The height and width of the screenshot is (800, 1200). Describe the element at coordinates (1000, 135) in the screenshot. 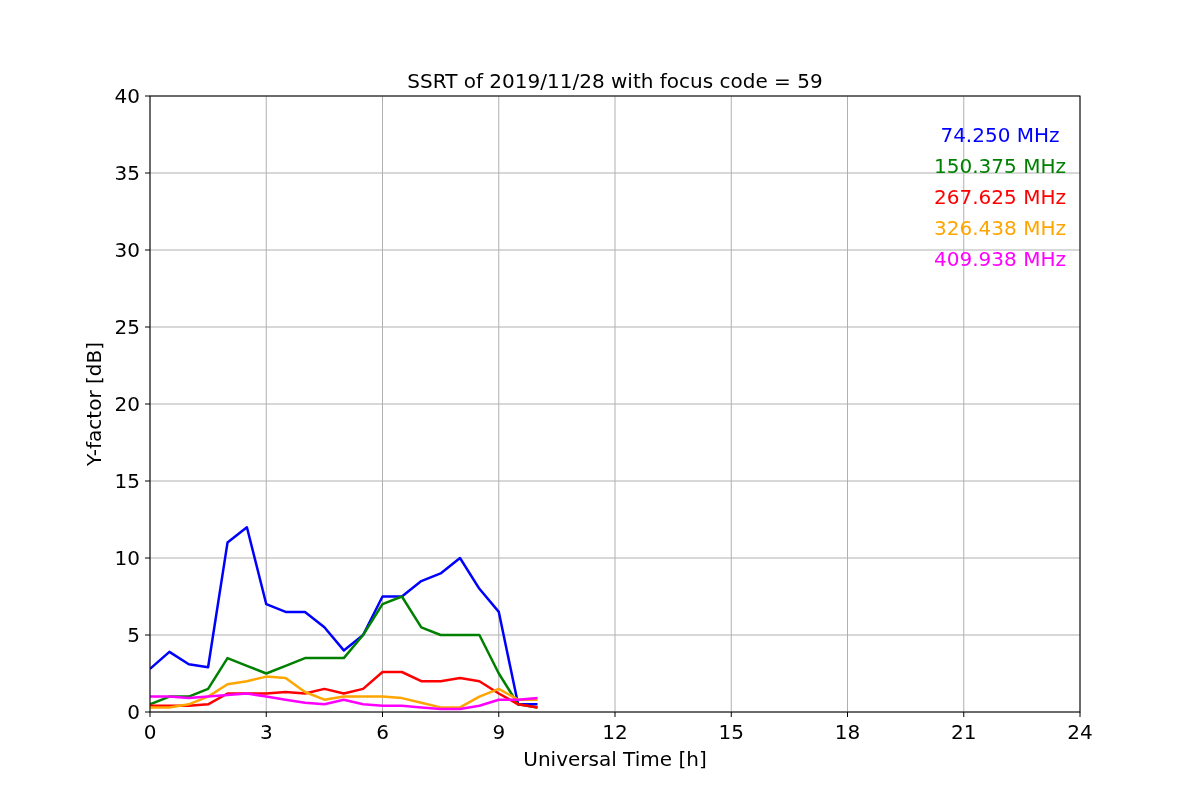

I see `legend-label: 74.250 MHz` at that location.